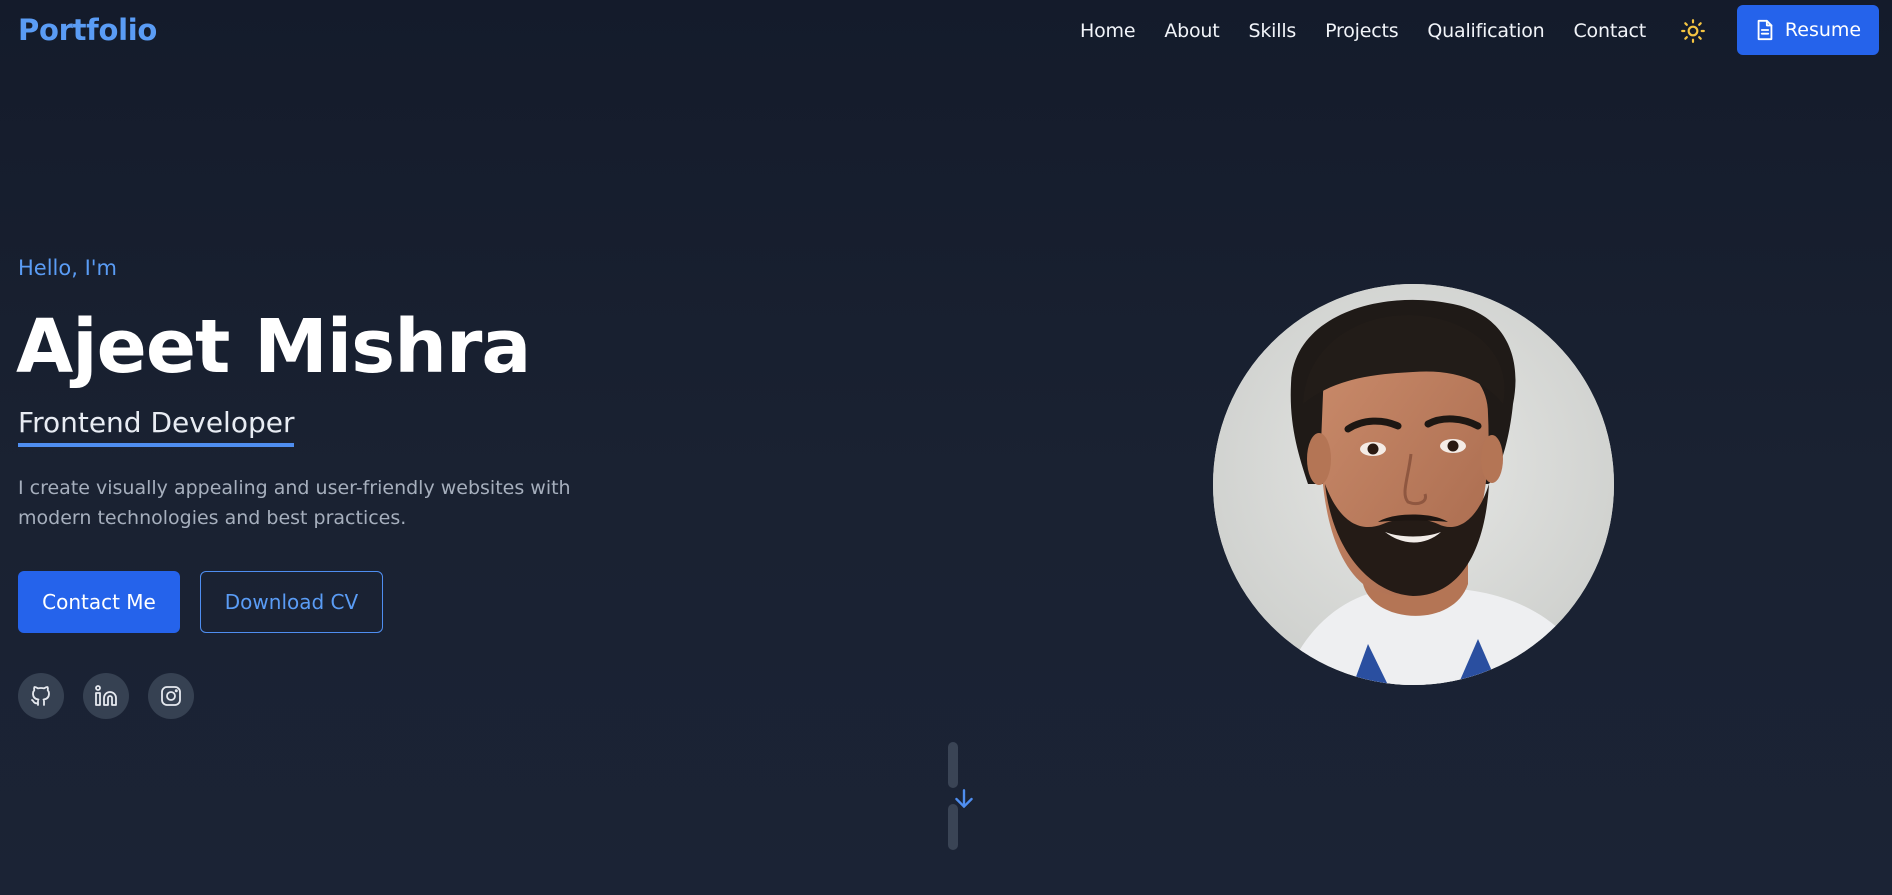  I want to click on greeting: Hello, I'm, so click(68, 268).